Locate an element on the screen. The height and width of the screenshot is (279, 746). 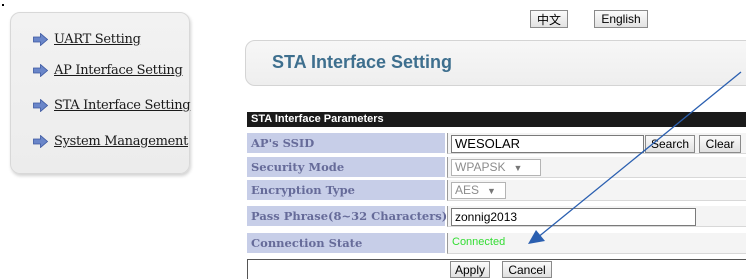
sidebar-item-ap-interface-setting: AP Interface Setting is located at coordinates (108, 70).